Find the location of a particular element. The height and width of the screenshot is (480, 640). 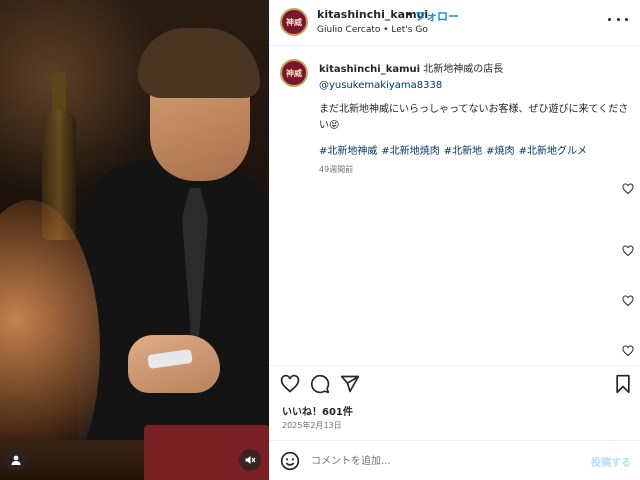

more-icon is located at coordinates (618, 19).